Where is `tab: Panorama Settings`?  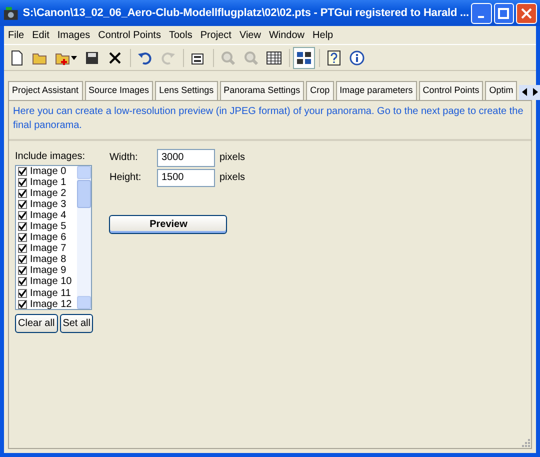
tab: Panorama Settings is located at coordinates (262, 90).